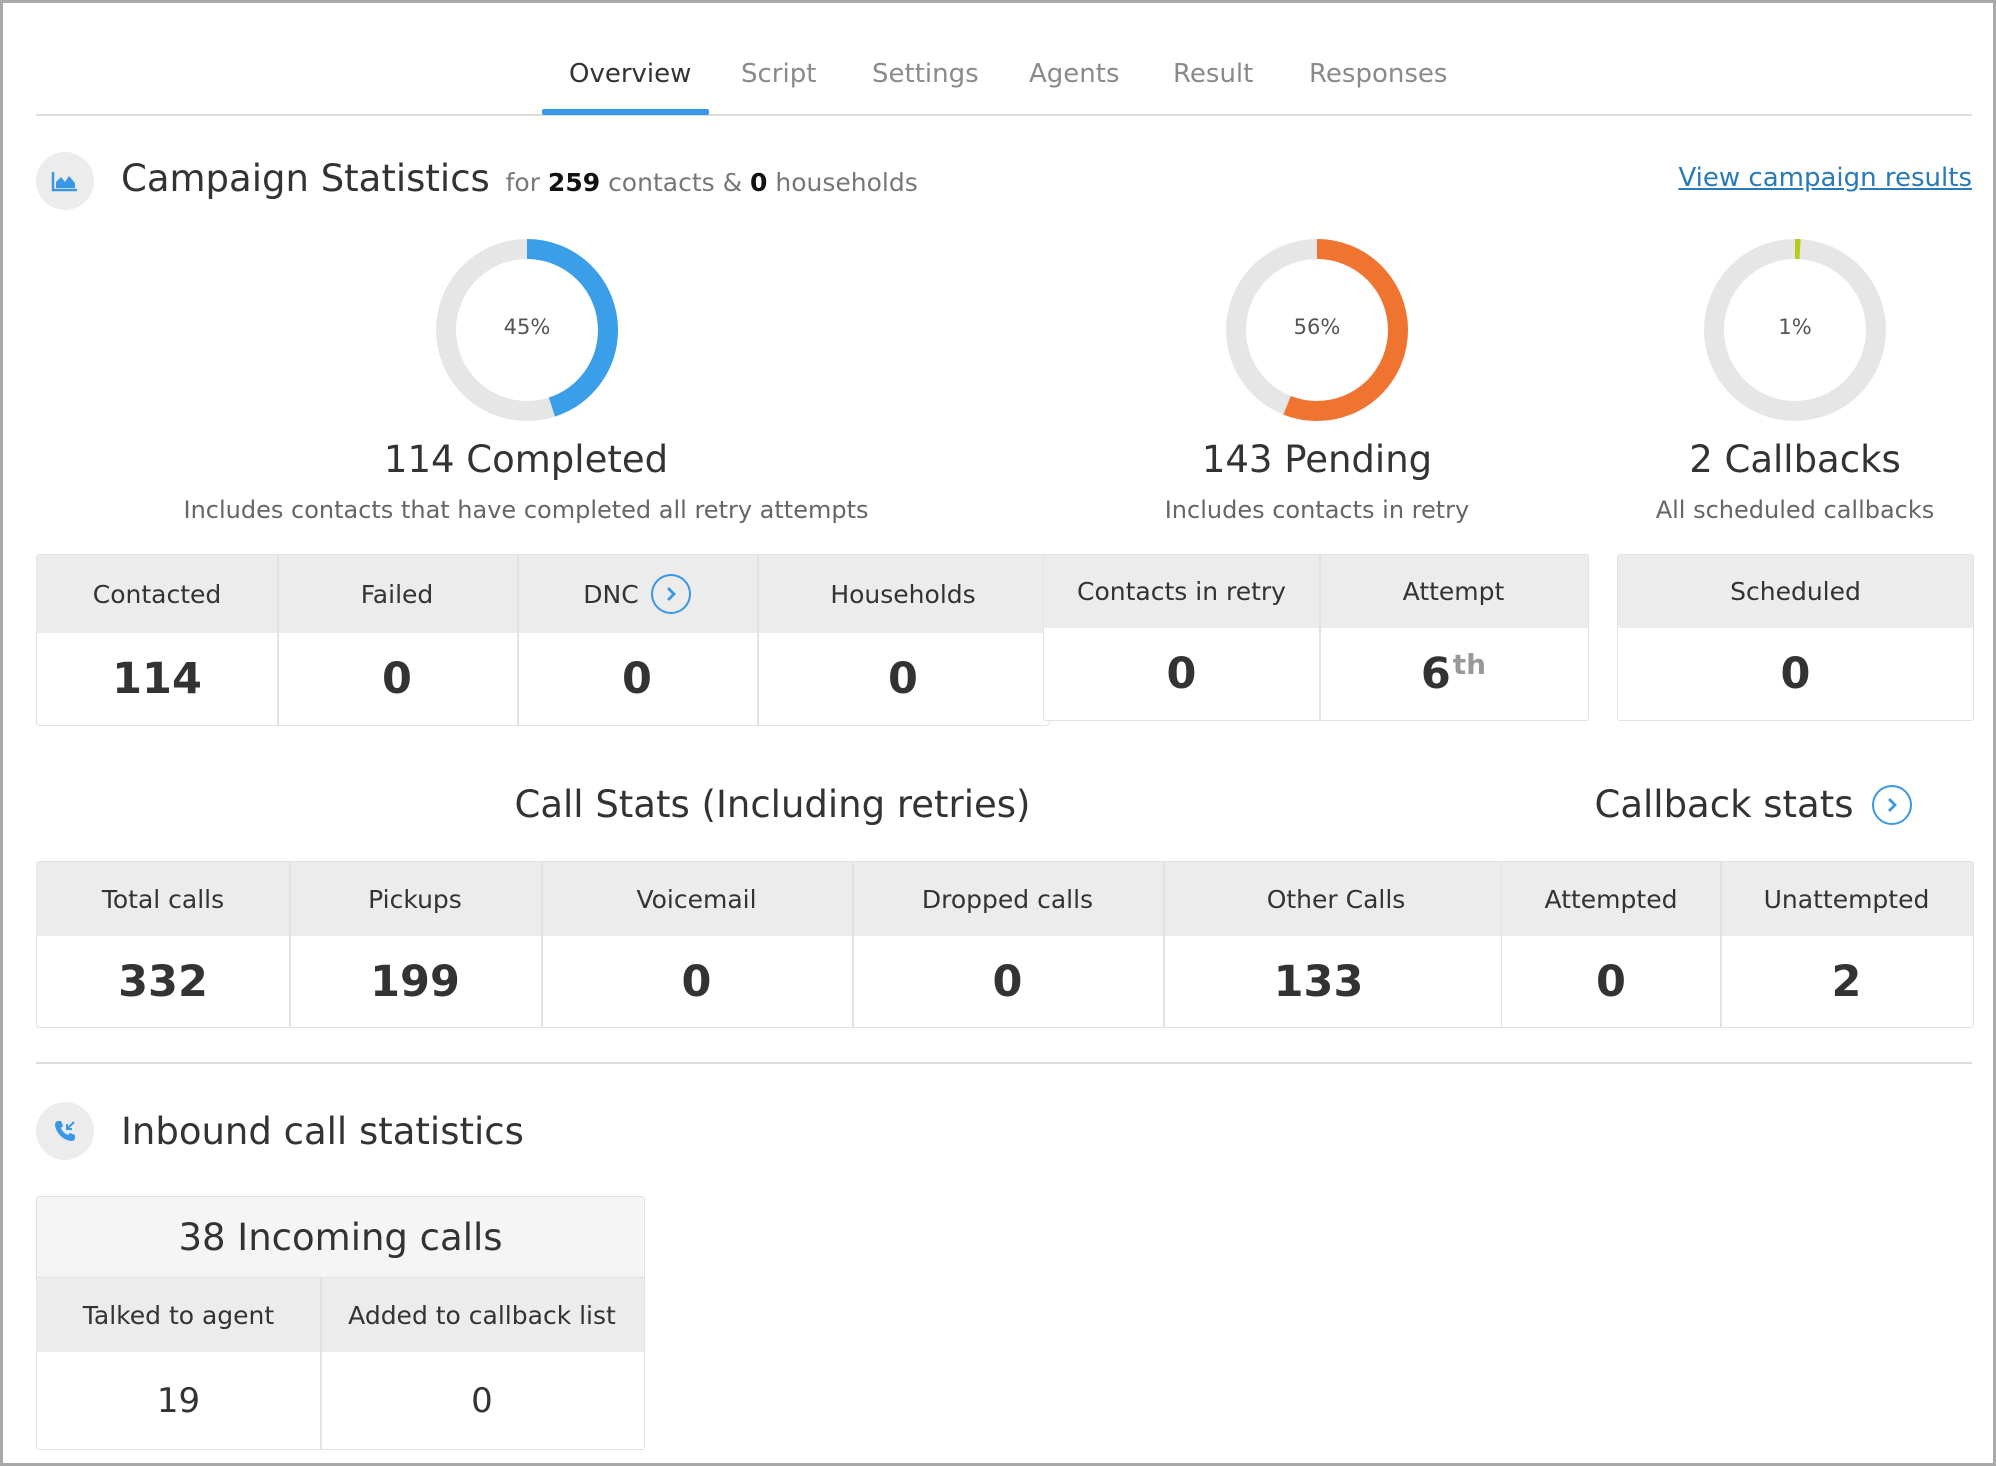 This screenshot has height=1466, width=1996. What do you see at coordinates (772, 804) in the screenshot?
I see `call-stats-heading: Call Stats (Including retries)` at bounding box center [772, 804].